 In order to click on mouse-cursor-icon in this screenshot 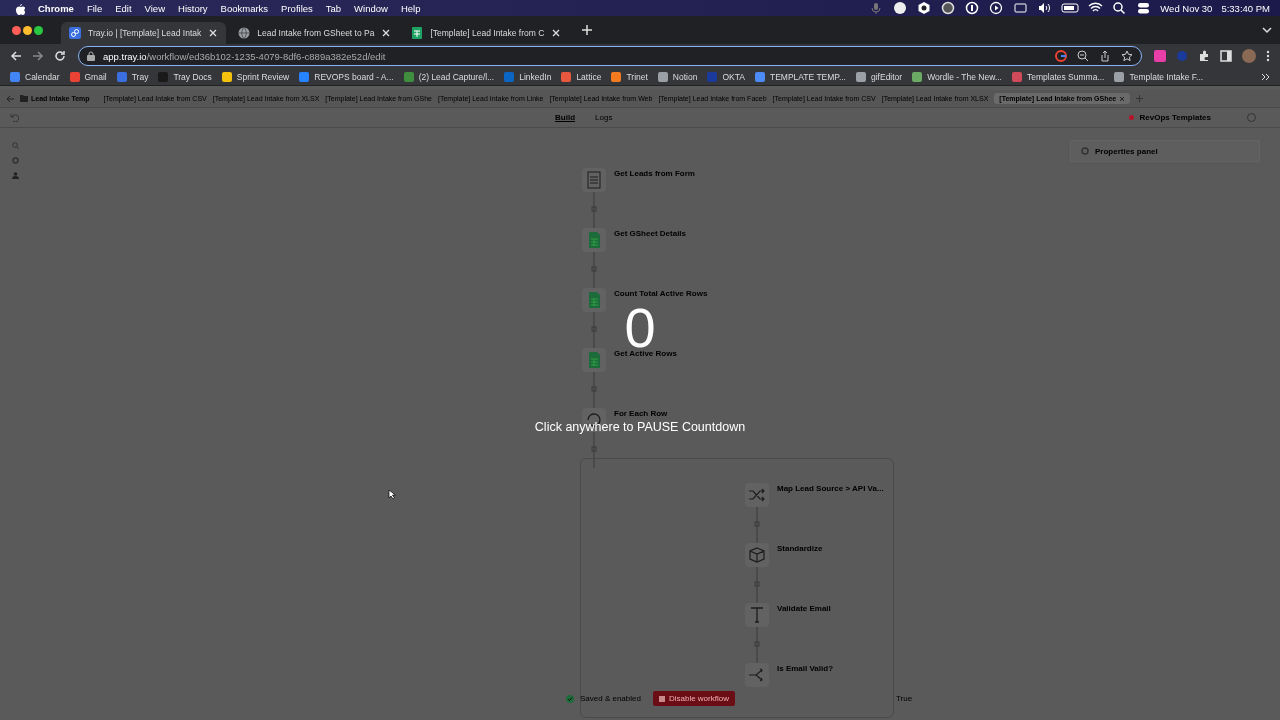, I will do `click(392, 494)`.